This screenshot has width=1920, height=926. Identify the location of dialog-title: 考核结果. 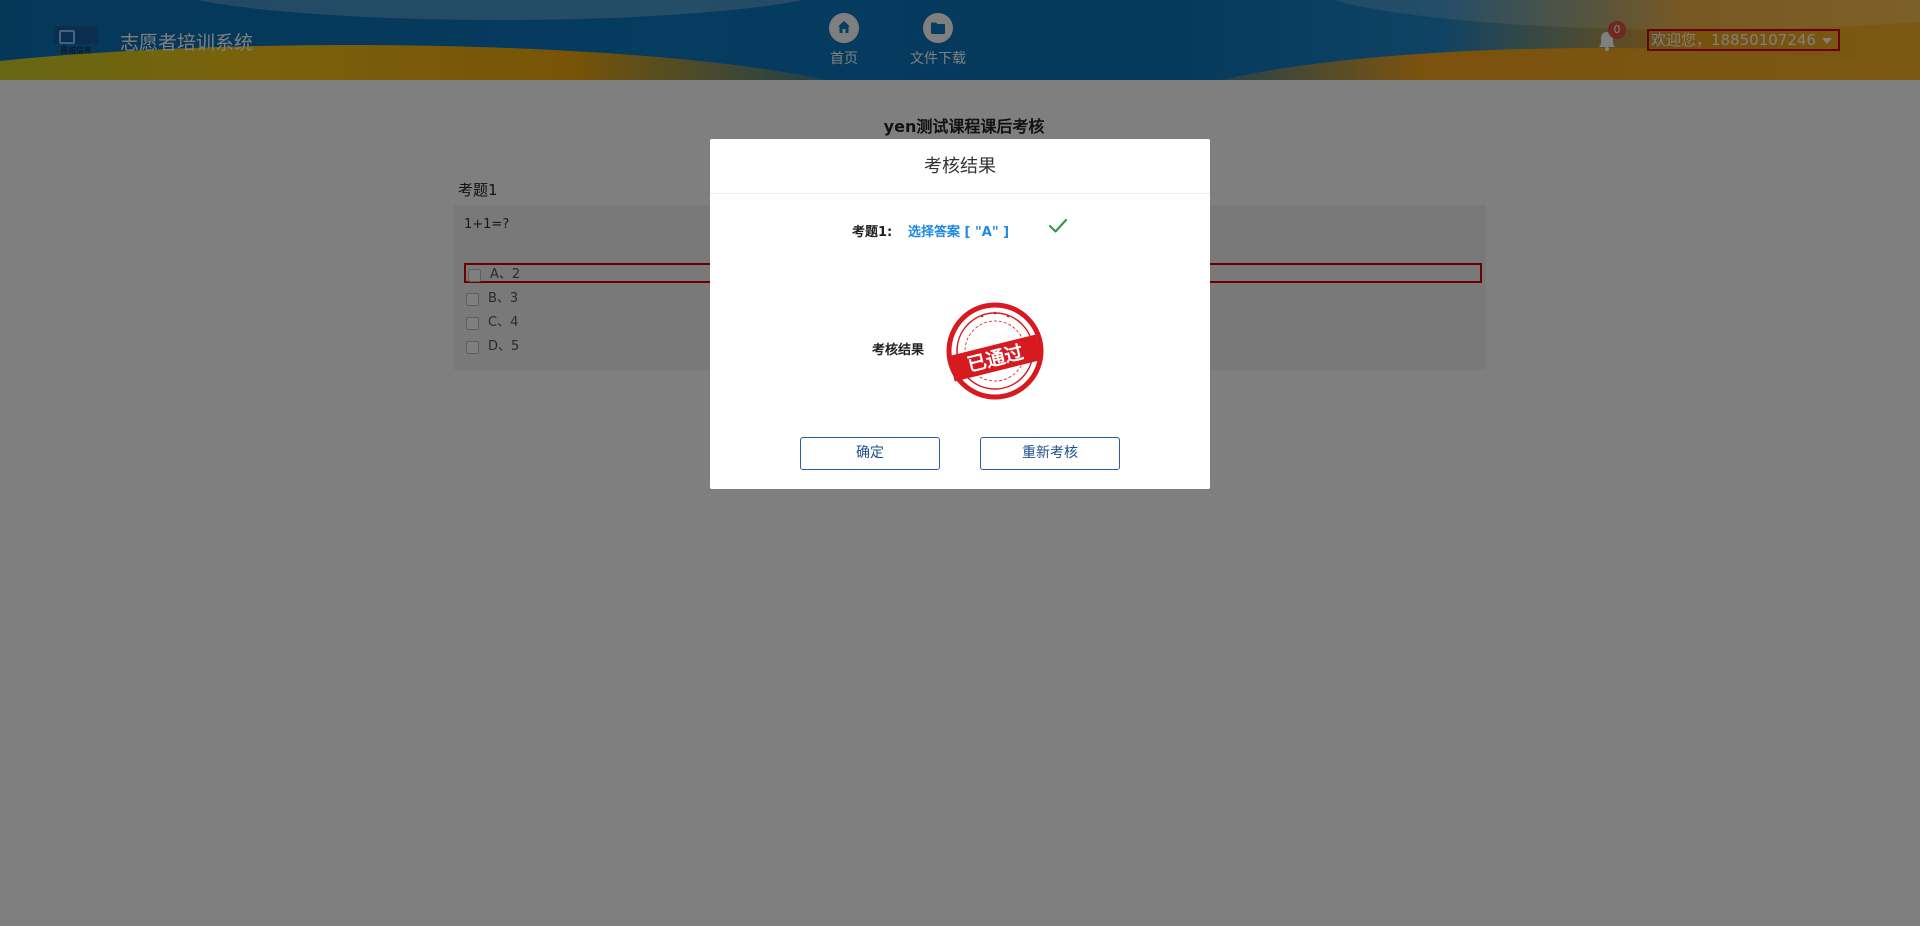
(960, 166).